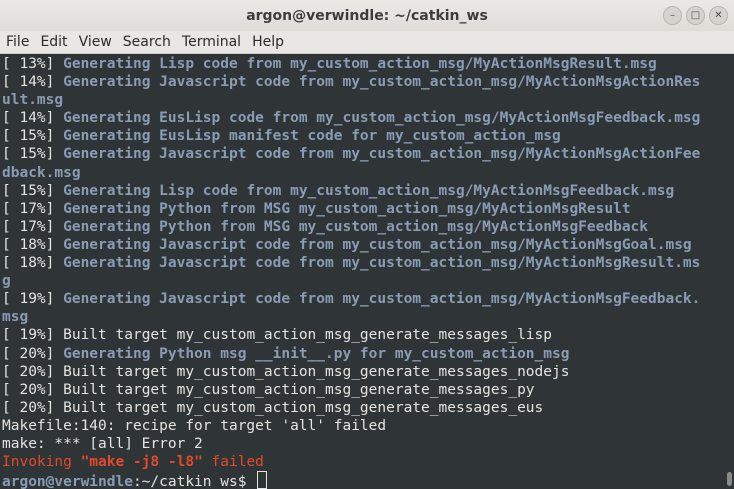 The image size is (734, 489). What do you see at coordinates (95, 42) in the screenshot?
I see `menu-view: View` at bounding box center [95, 42].